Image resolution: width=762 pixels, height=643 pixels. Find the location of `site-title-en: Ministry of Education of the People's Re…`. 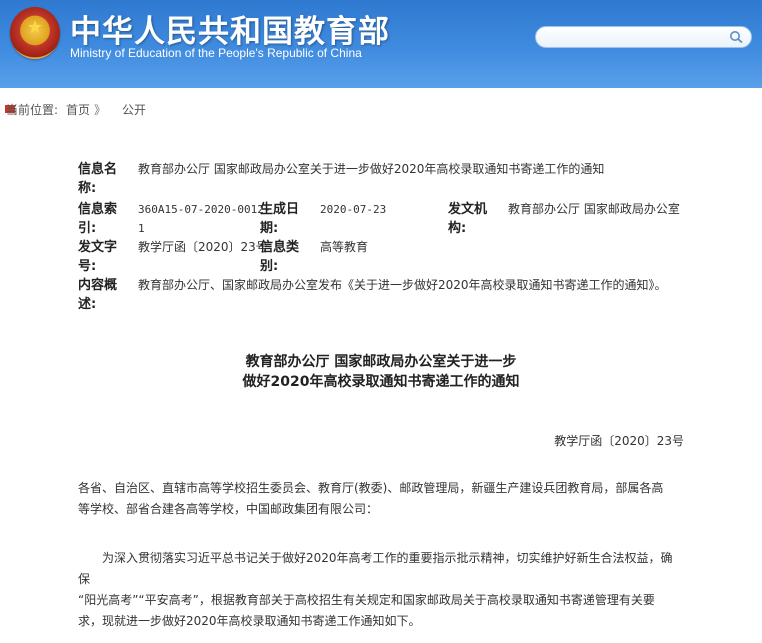

site-title-en: Ministry of Education of the People's Re… is located at coordinates (216, 53).